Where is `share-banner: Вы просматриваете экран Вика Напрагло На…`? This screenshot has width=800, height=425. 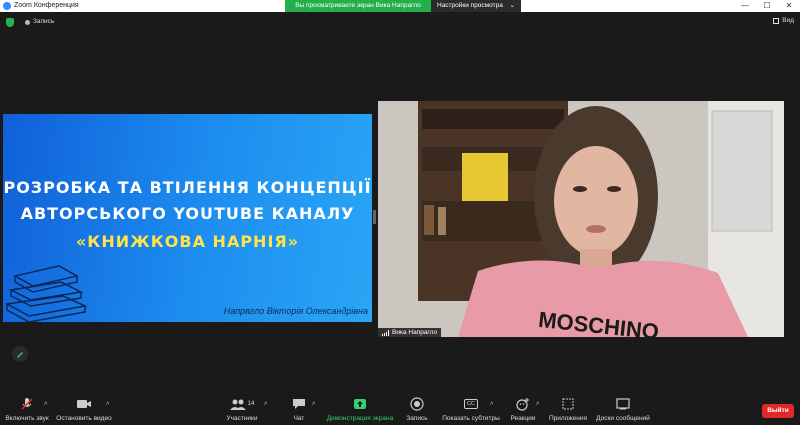 share-banner: Вы просматриваете экран Вика Напрагло На… is located at coordinates (403, 6).